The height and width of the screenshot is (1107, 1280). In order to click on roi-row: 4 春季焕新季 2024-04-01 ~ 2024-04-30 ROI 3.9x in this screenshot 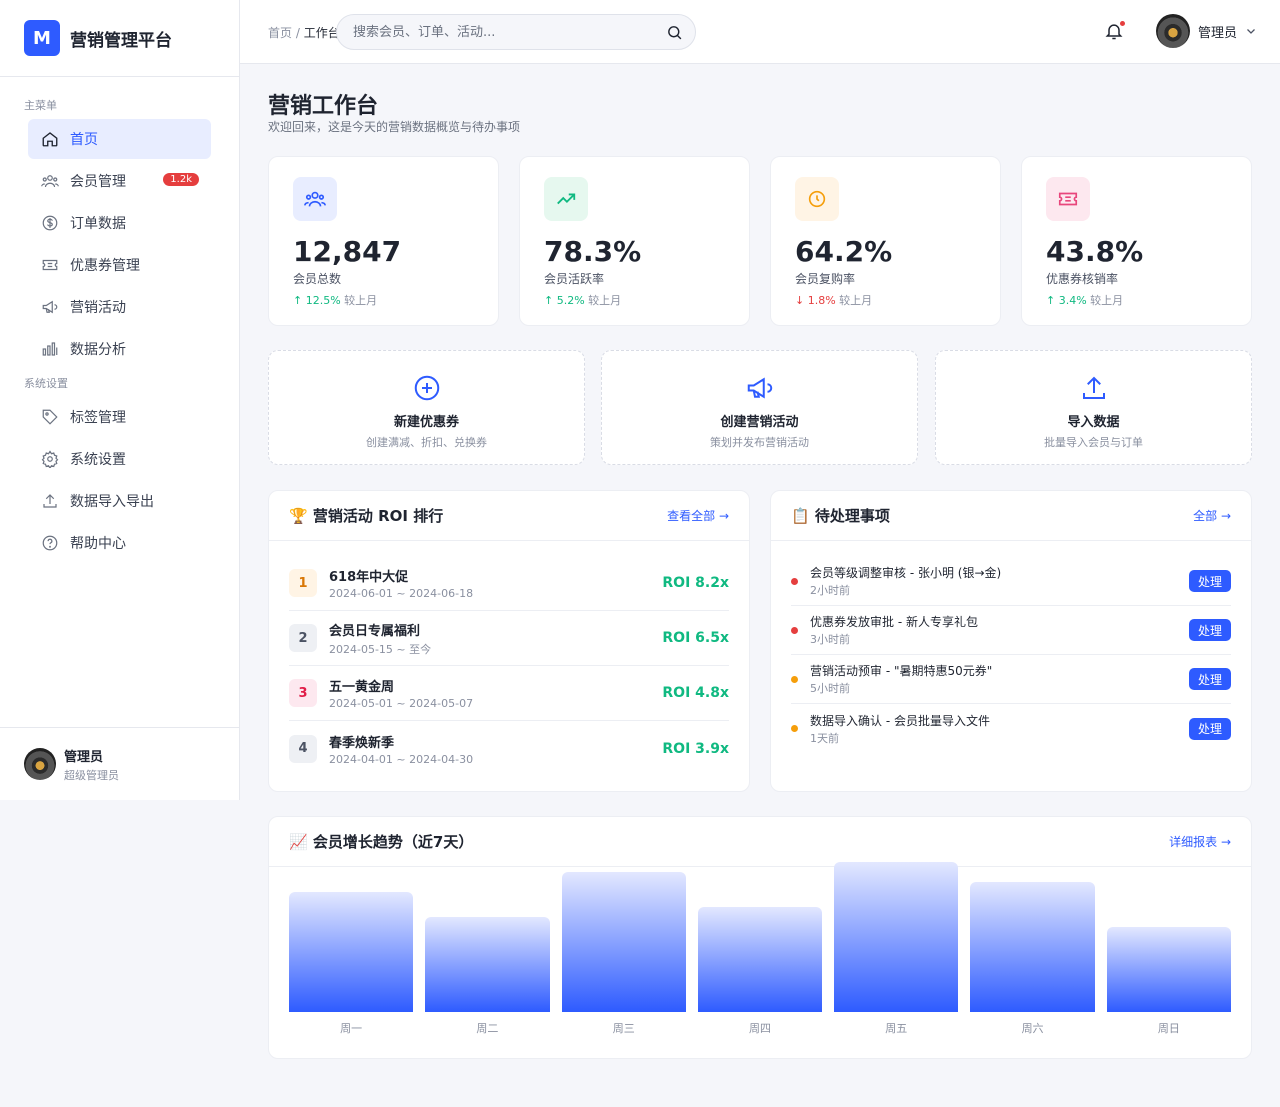, I will do `click(509, 748)`.